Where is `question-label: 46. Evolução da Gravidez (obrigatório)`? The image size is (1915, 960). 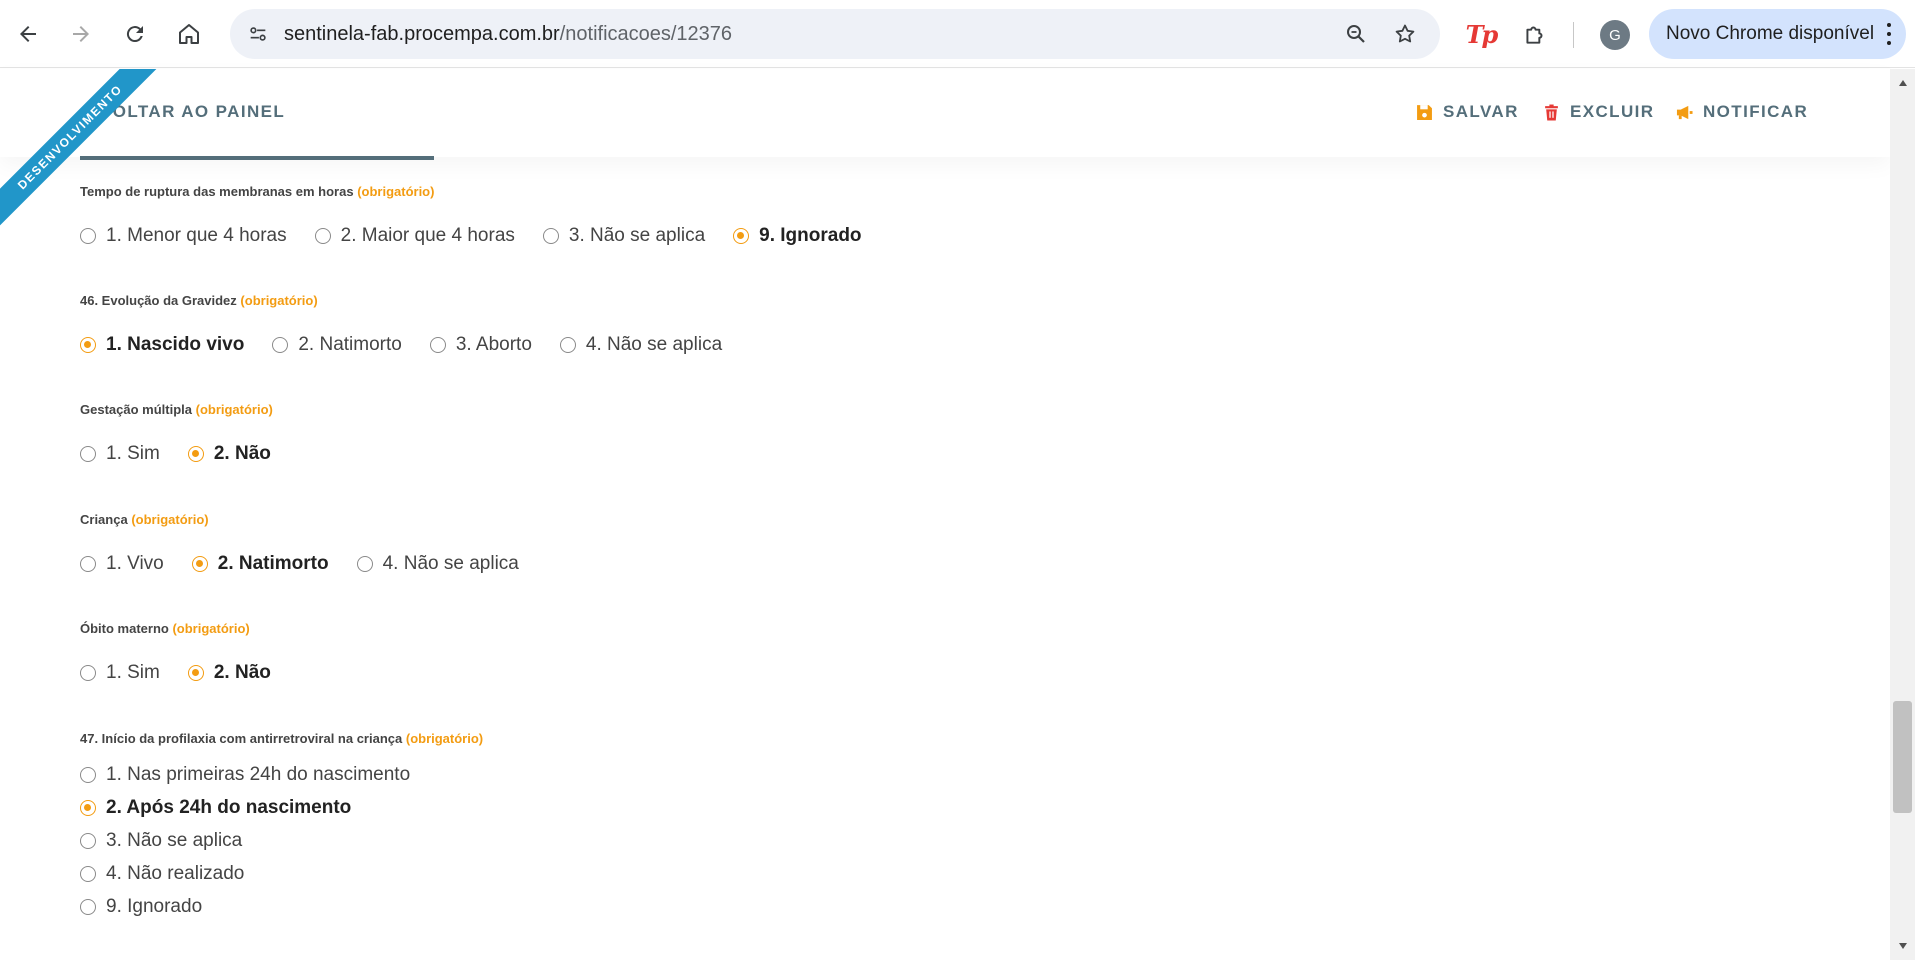 question-label: 46. Evolução da Gravidez (obrigatório) is located at coordinates (199, 300).